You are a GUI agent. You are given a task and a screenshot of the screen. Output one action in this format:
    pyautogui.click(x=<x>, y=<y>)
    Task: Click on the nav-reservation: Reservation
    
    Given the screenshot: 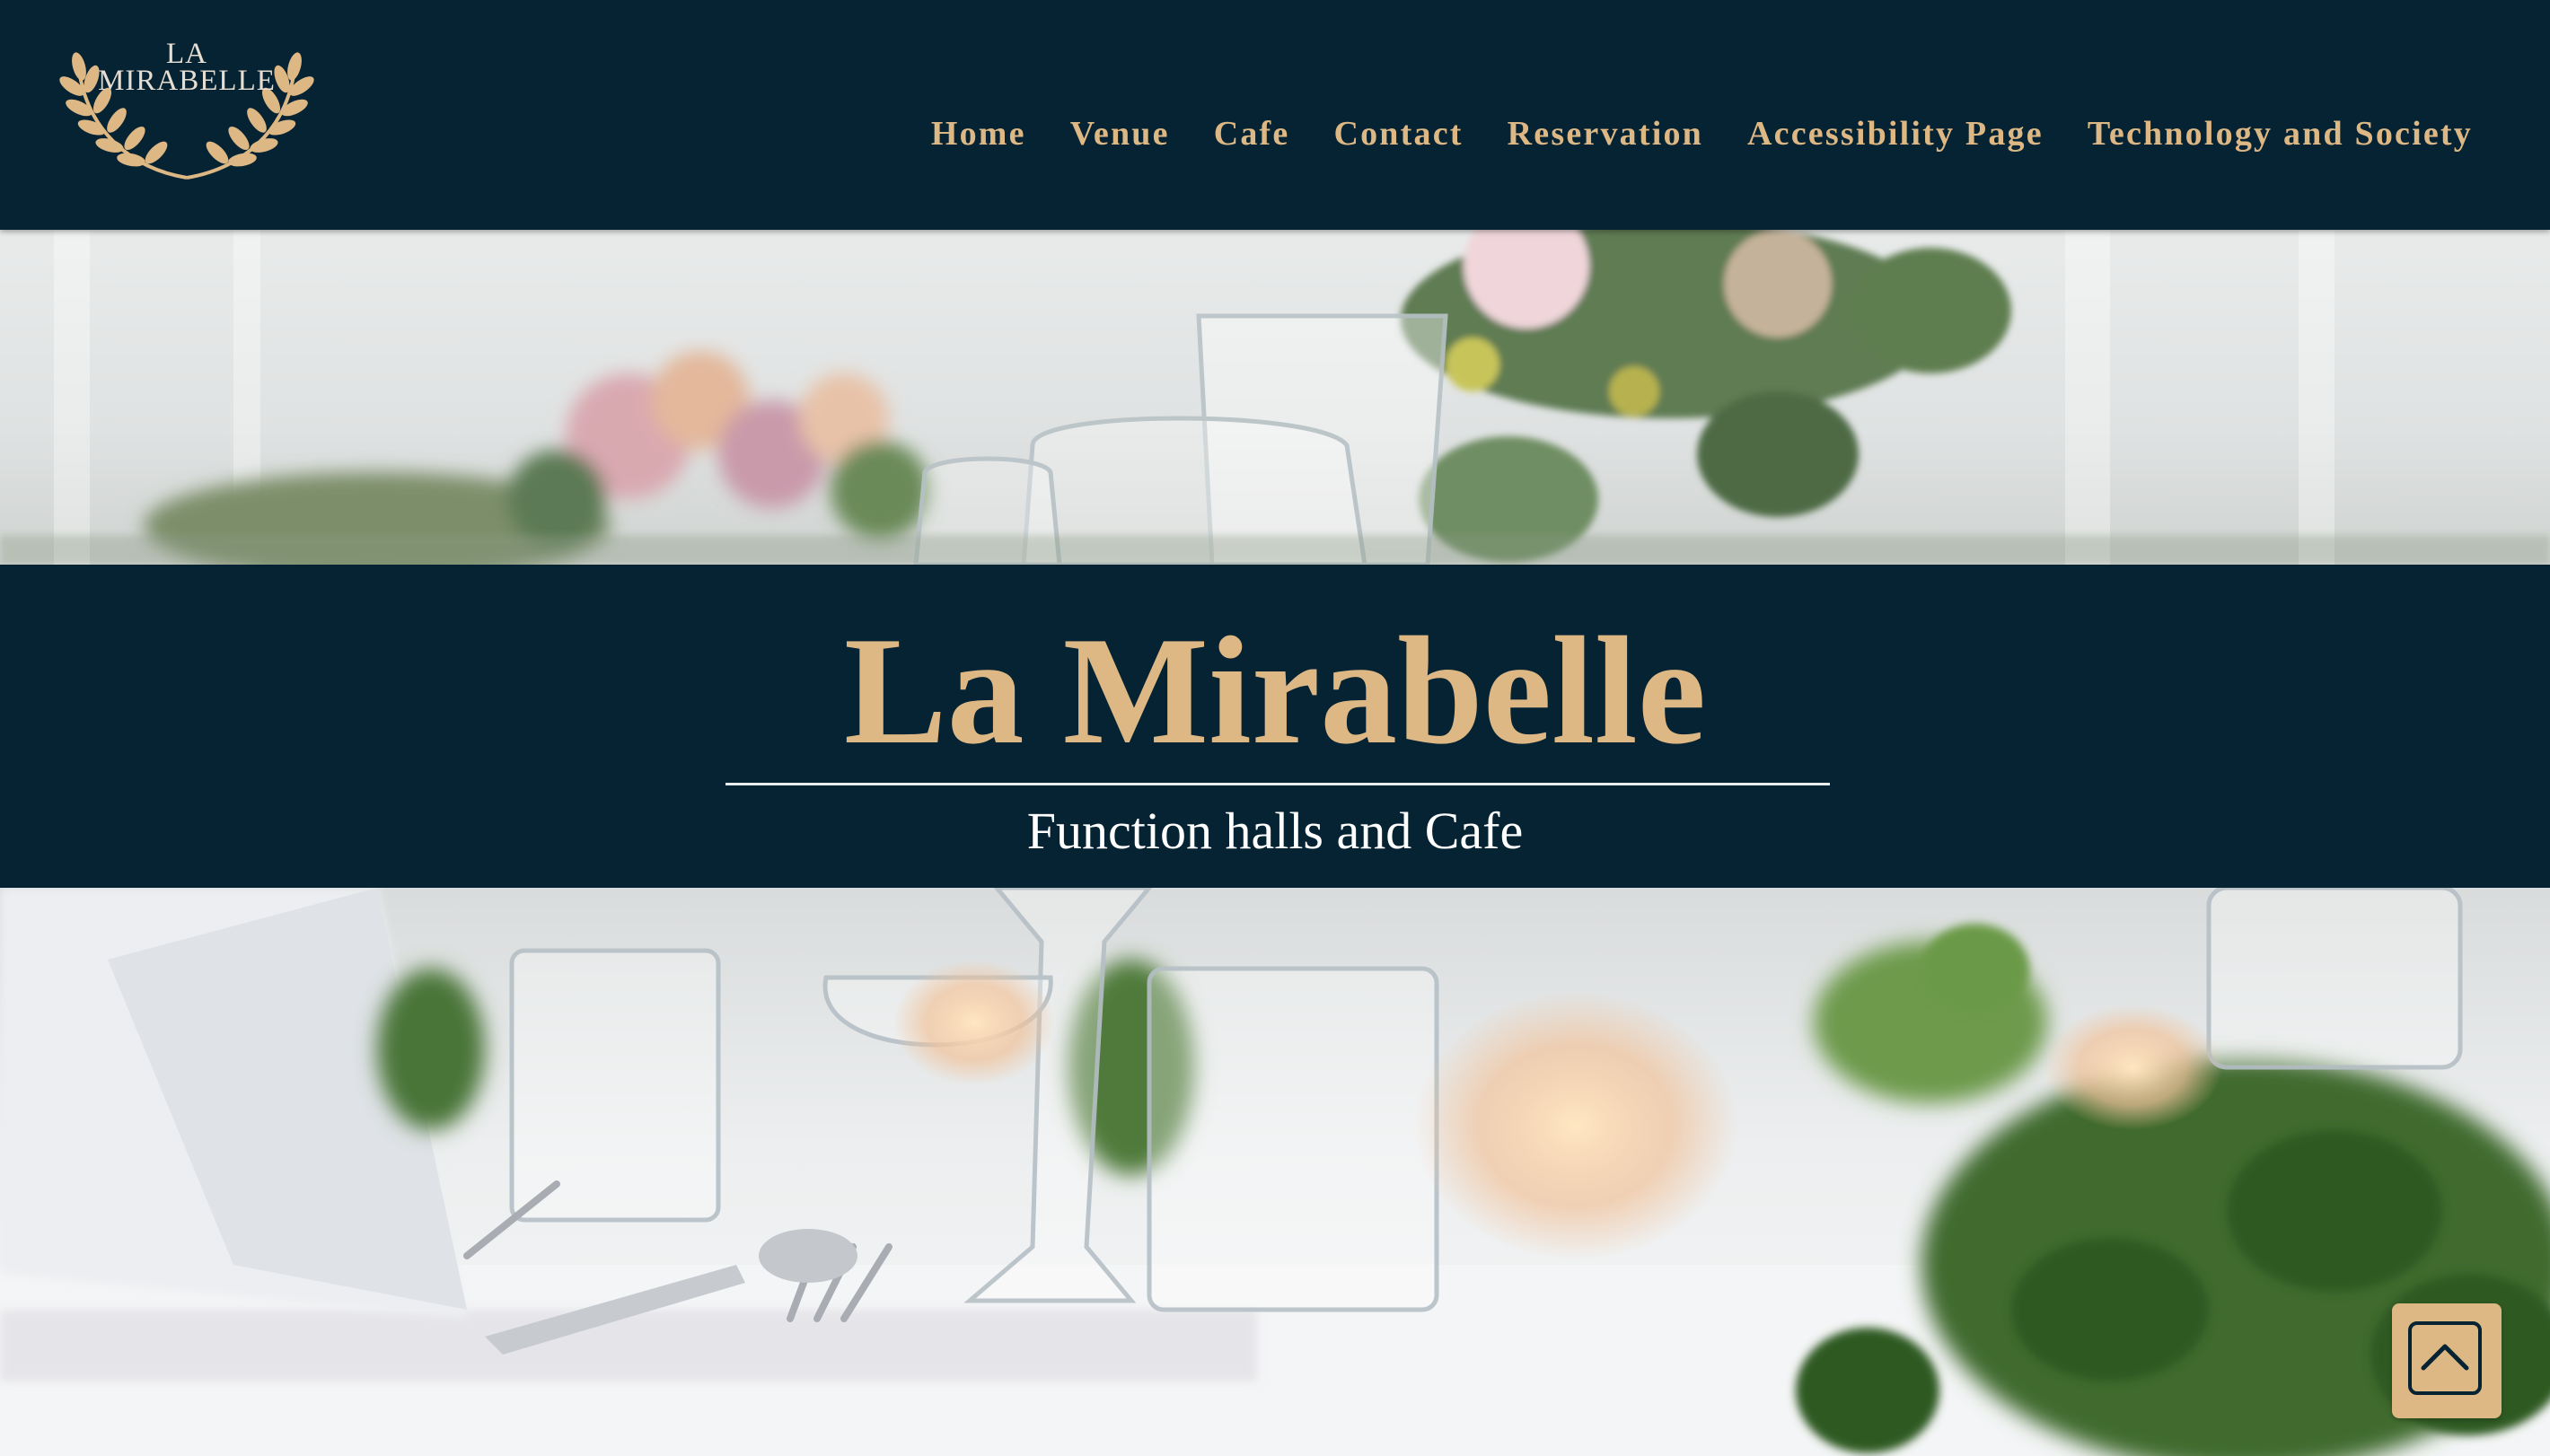 What is the action you would take?
    pyautogui.click(x=1606, y=133)
    